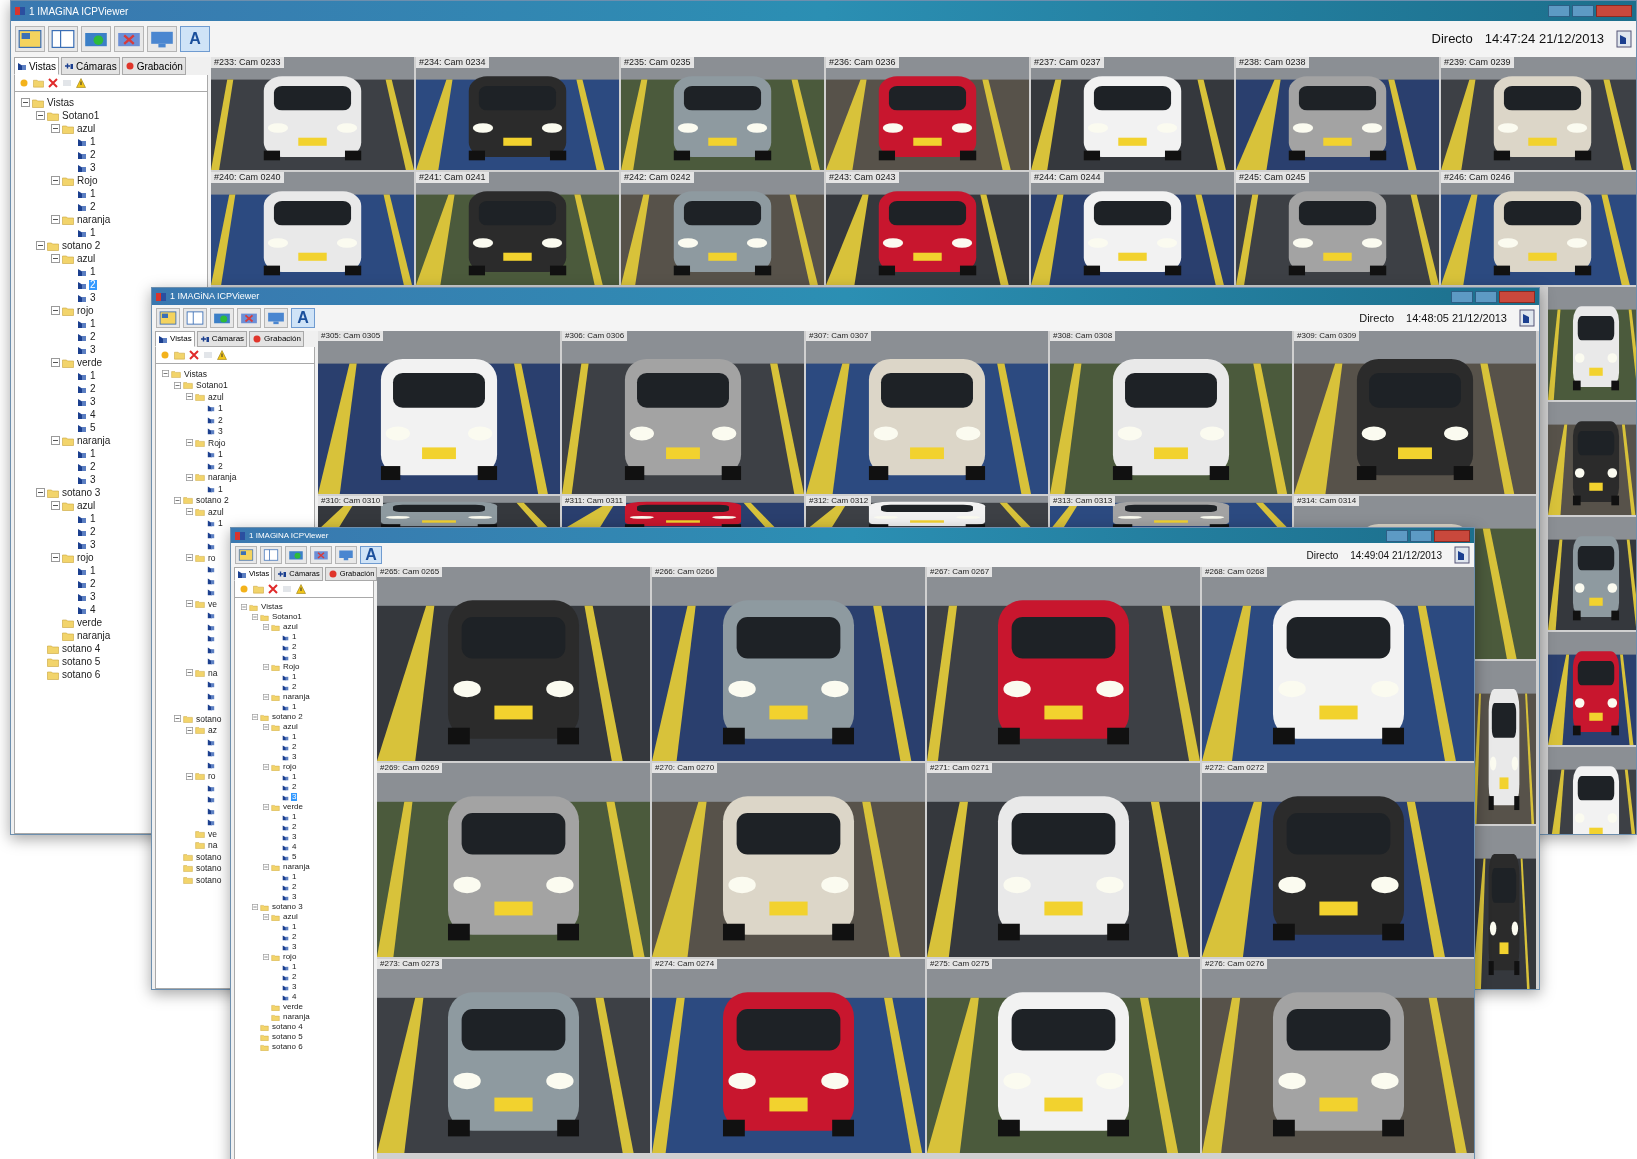  I want to click on tree-item: sotano 2, so click(212, 500).